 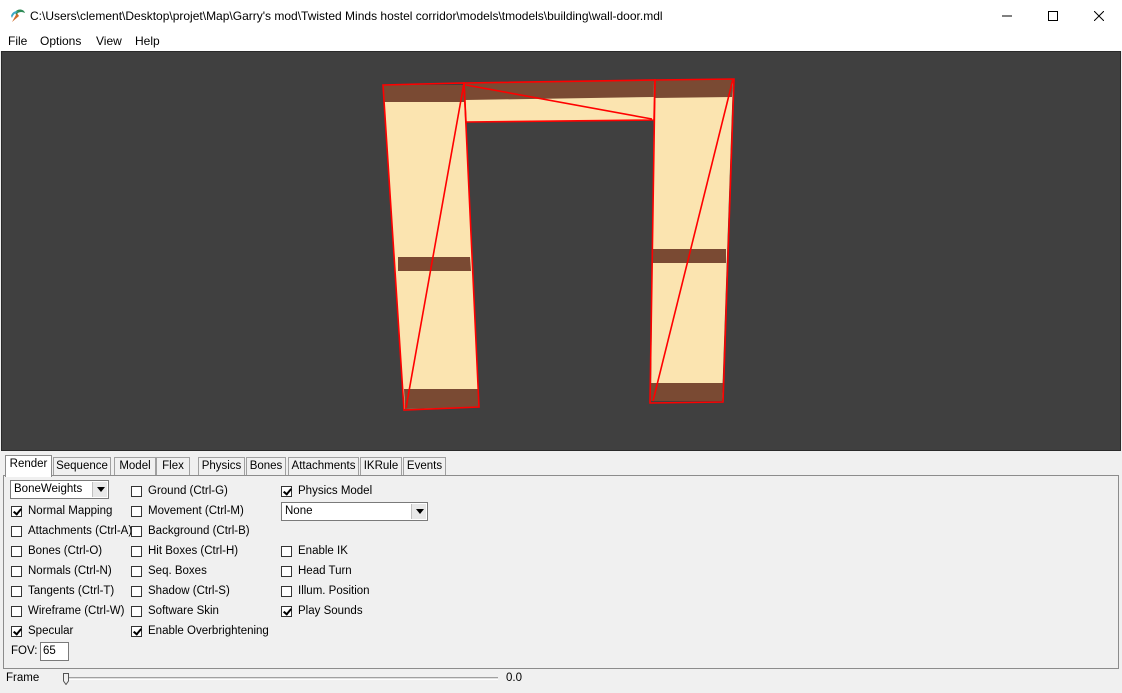 I want to click on maximize-button, so click(x=1053, y=15).